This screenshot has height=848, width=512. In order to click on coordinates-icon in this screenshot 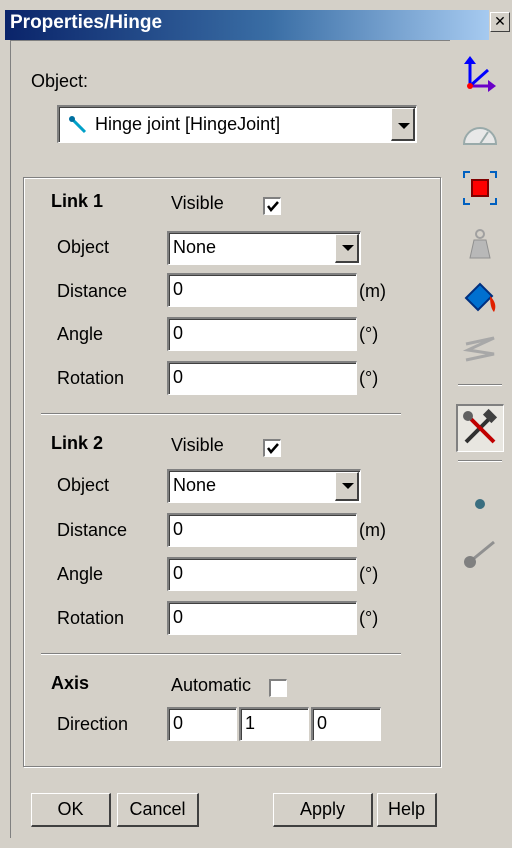, I will do `click(480, 74)`.